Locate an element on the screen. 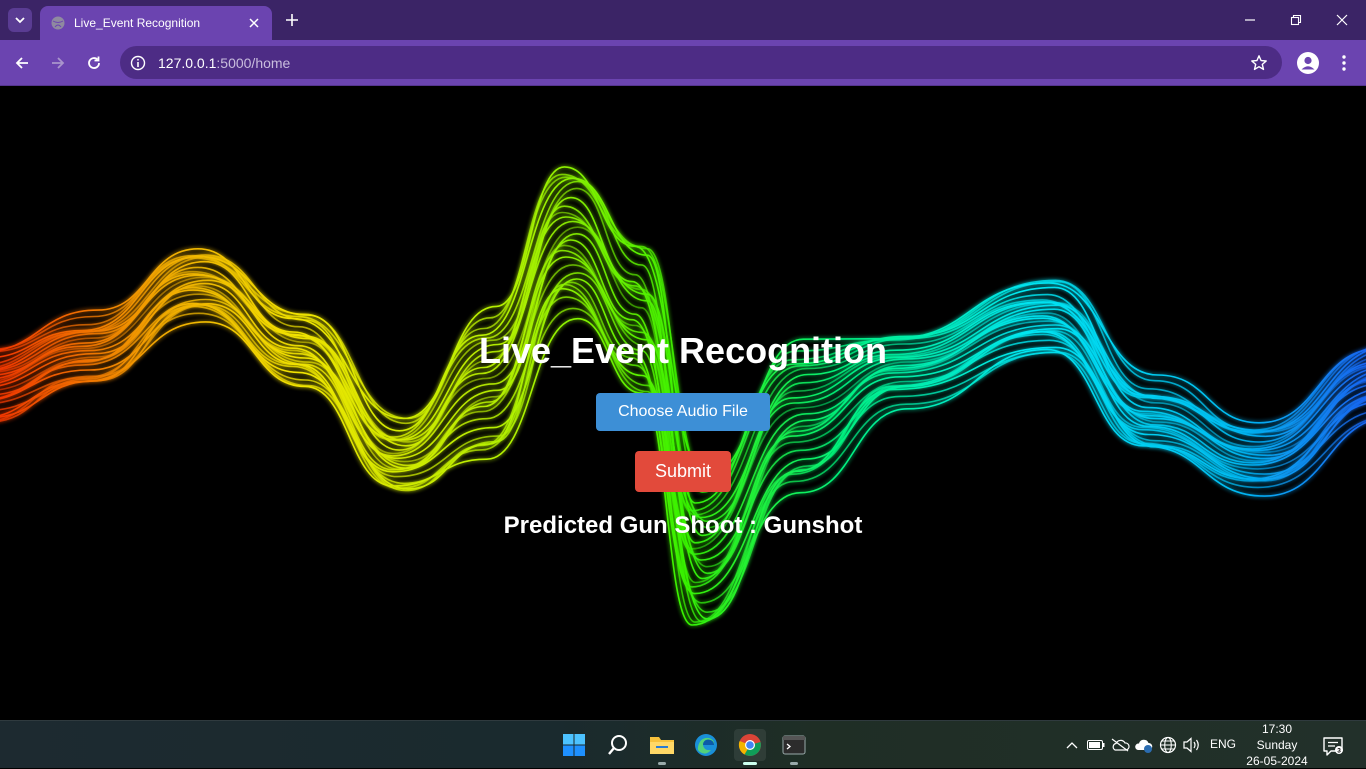  weather-status is located at coordinates (1144, 745).